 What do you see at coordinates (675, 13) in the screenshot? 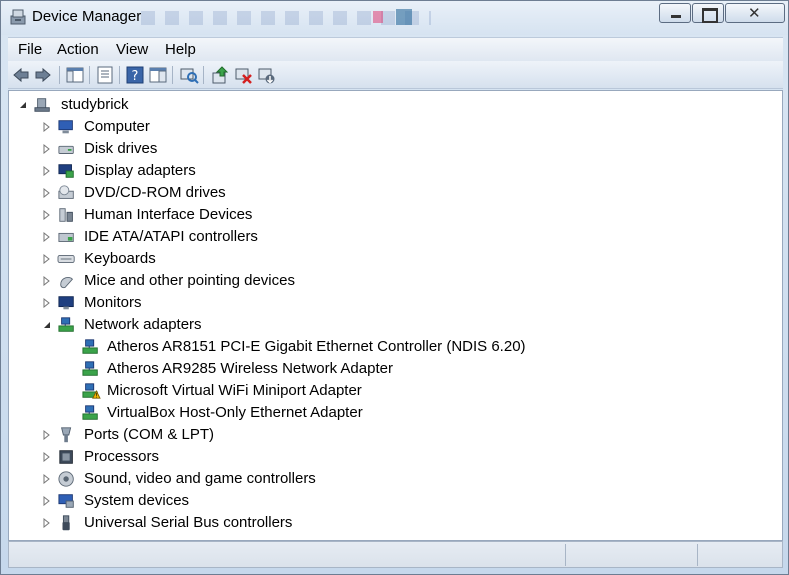
I see `minimize-button` at bounding box center [675, 13].